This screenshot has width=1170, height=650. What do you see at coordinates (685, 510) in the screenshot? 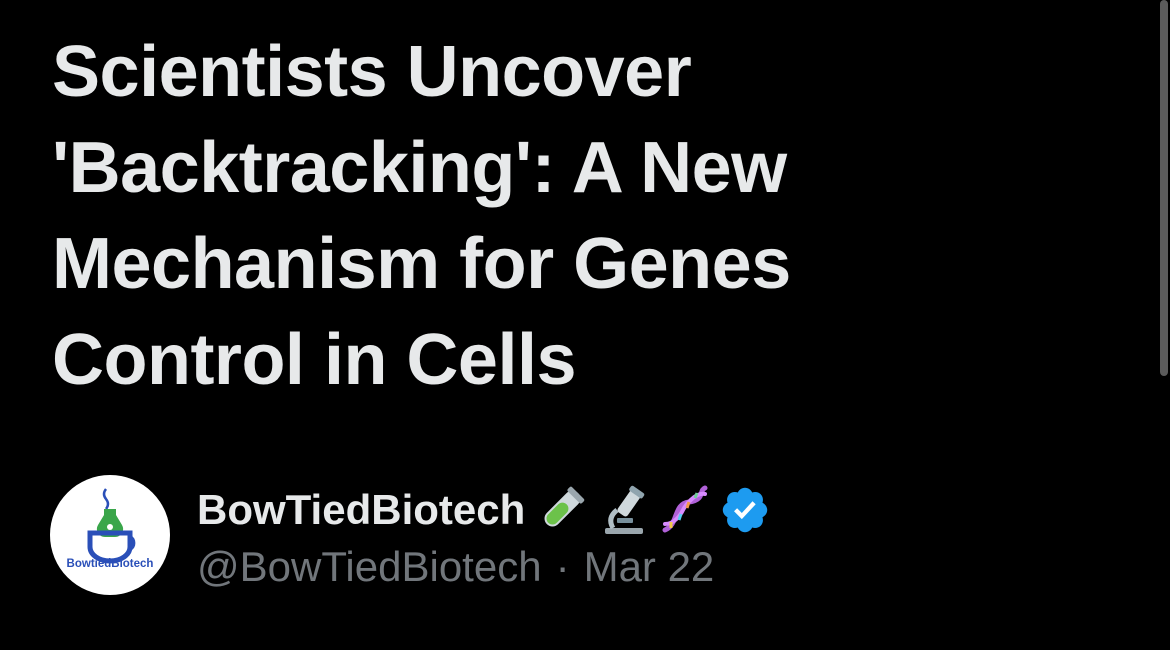
I see `dna-icon` at bounding box center [685, 510].